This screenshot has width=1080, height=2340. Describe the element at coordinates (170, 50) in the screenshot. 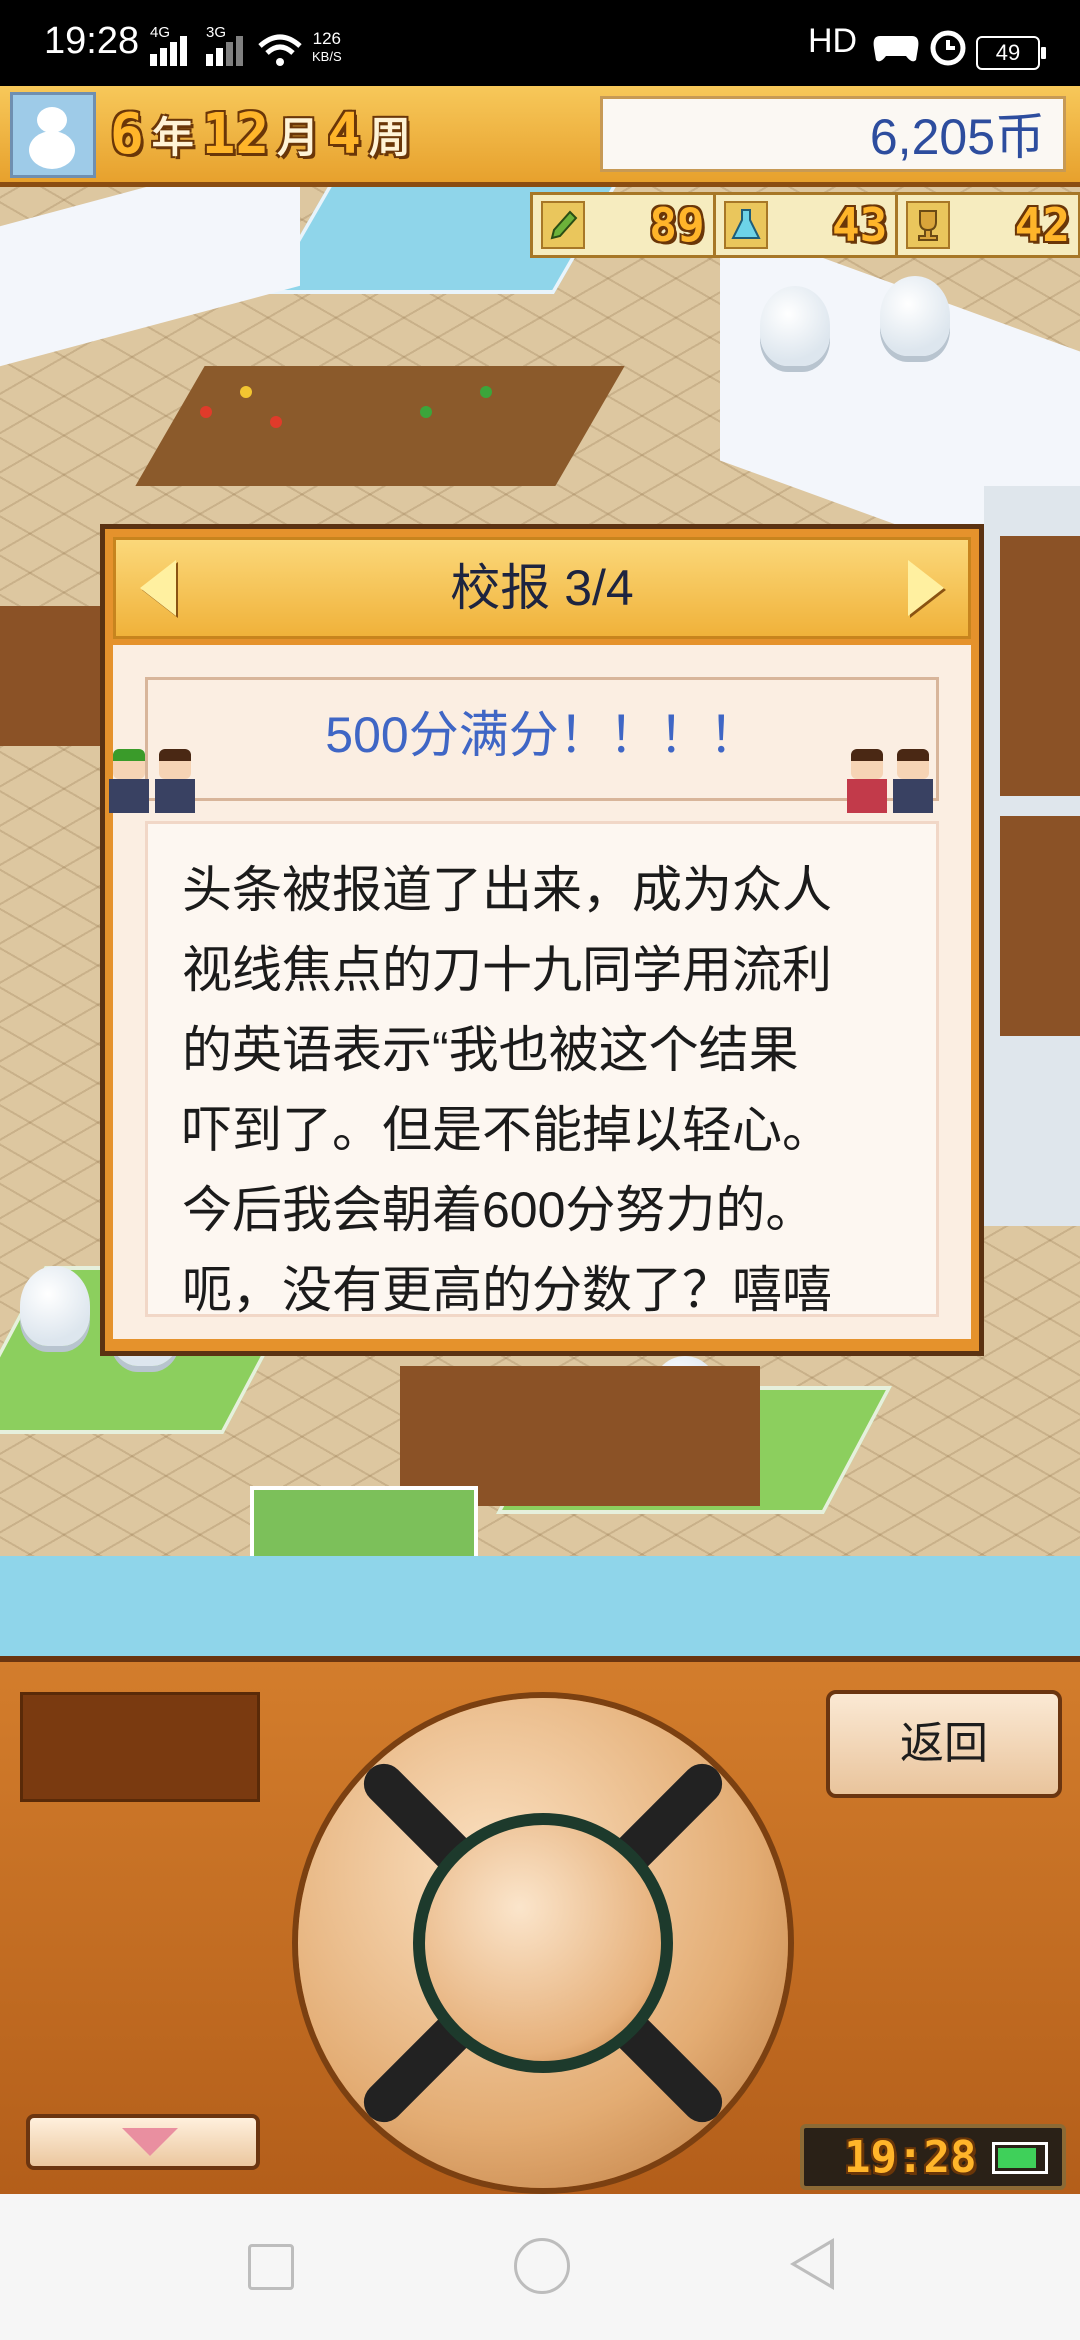

I see `signal-4g-icon` at that location.